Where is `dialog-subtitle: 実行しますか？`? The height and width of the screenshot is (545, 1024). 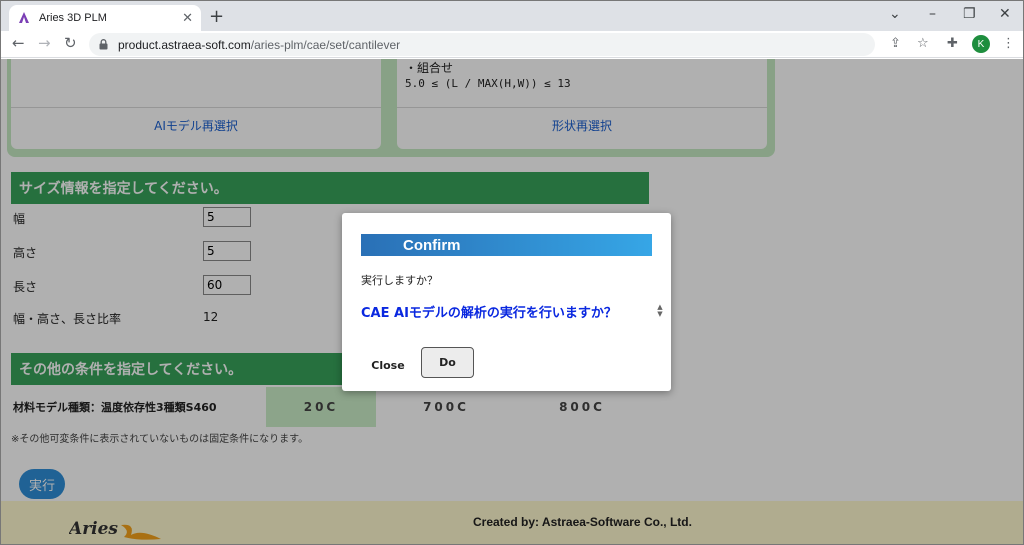
dialog-subtitle: 実行しますか？ is located at coordinates (399, 280).